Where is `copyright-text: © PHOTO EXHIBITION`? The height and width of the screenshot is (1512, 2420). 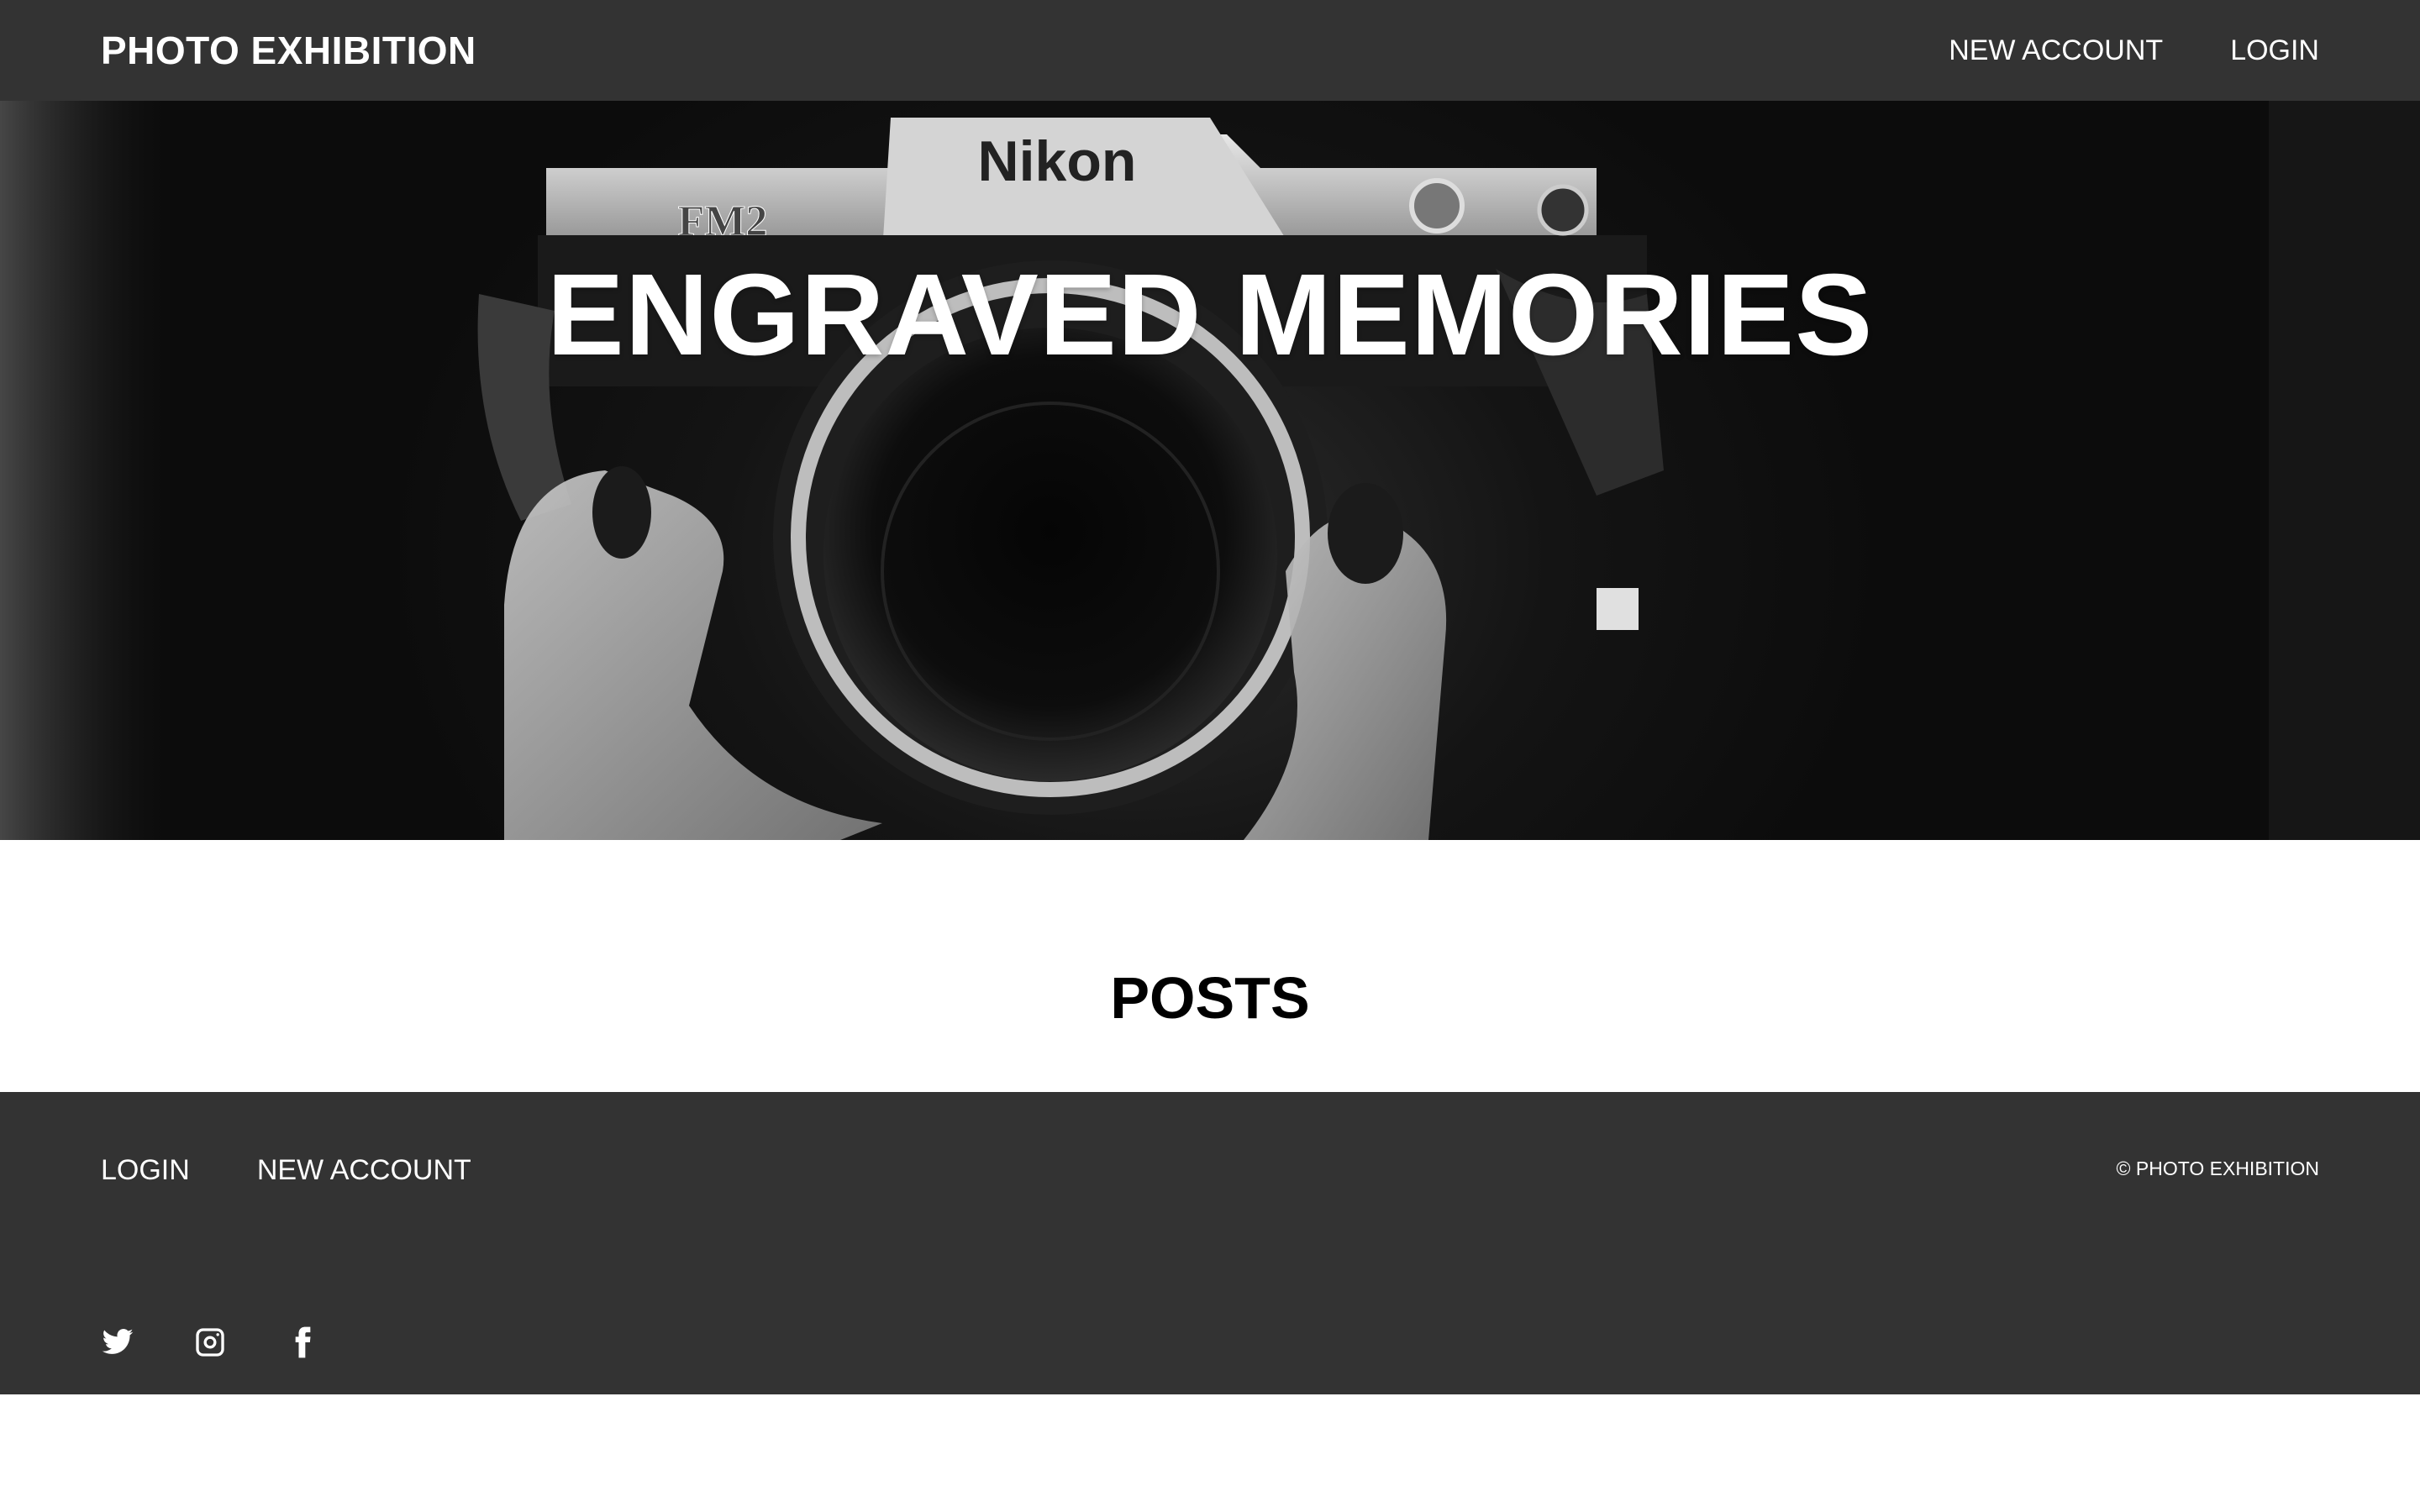
copyright-text: © PHOTO EXHIBITION is located at coordinates (2217, 1168).